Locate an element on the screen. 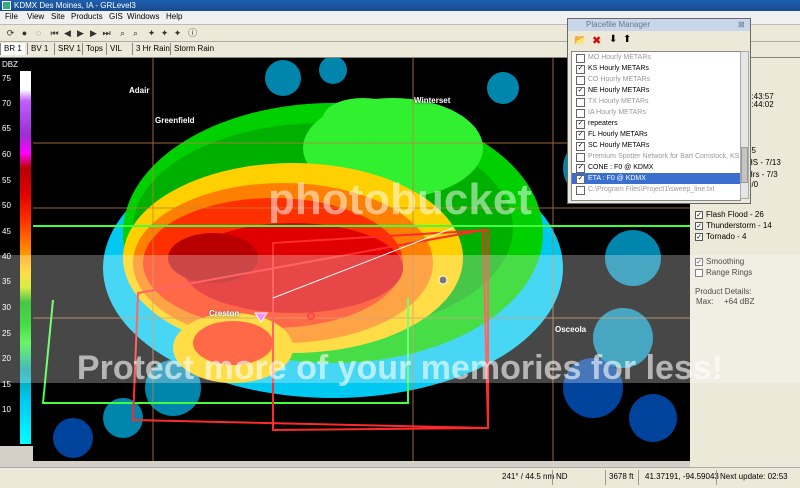 This screenshot has height=488, width=800. tab-vil: VIL is located at coordinates (116, 49).